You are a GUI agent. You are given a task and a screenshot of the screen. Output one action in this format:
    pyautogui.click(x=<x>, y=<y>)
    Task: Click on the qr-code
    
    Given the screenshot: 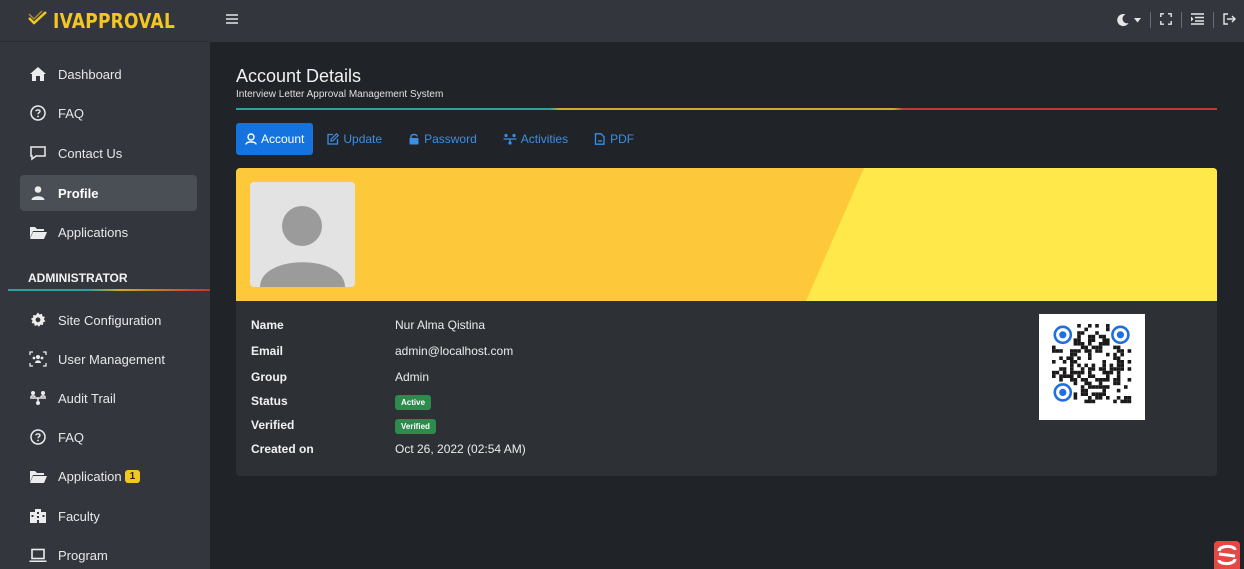 What is the action you would take?
    pyautogui.click(x=1092, y=367)
    